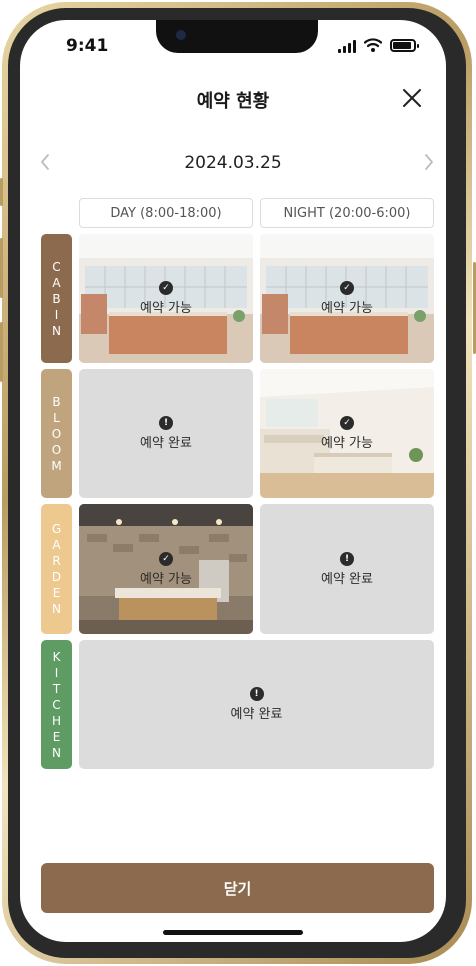 This screenshot has width=476, height=966. I want to click on column-header-day: DAY (8:00-18:00), so click(166, 213).